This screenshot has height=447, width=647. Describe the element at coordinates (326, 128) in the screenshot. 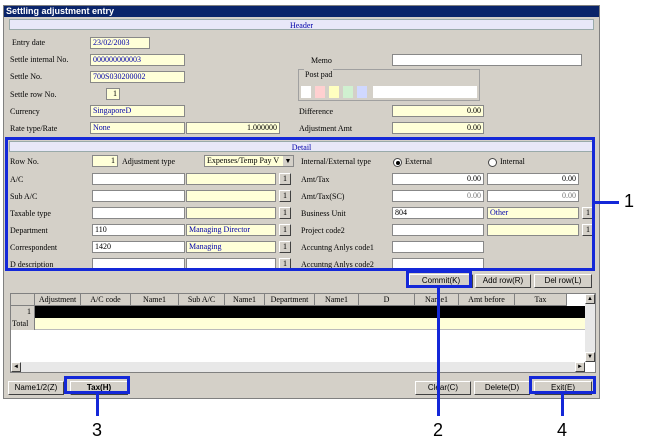

I see `adjustment-amt-label: Adjustment Amt` at that location.